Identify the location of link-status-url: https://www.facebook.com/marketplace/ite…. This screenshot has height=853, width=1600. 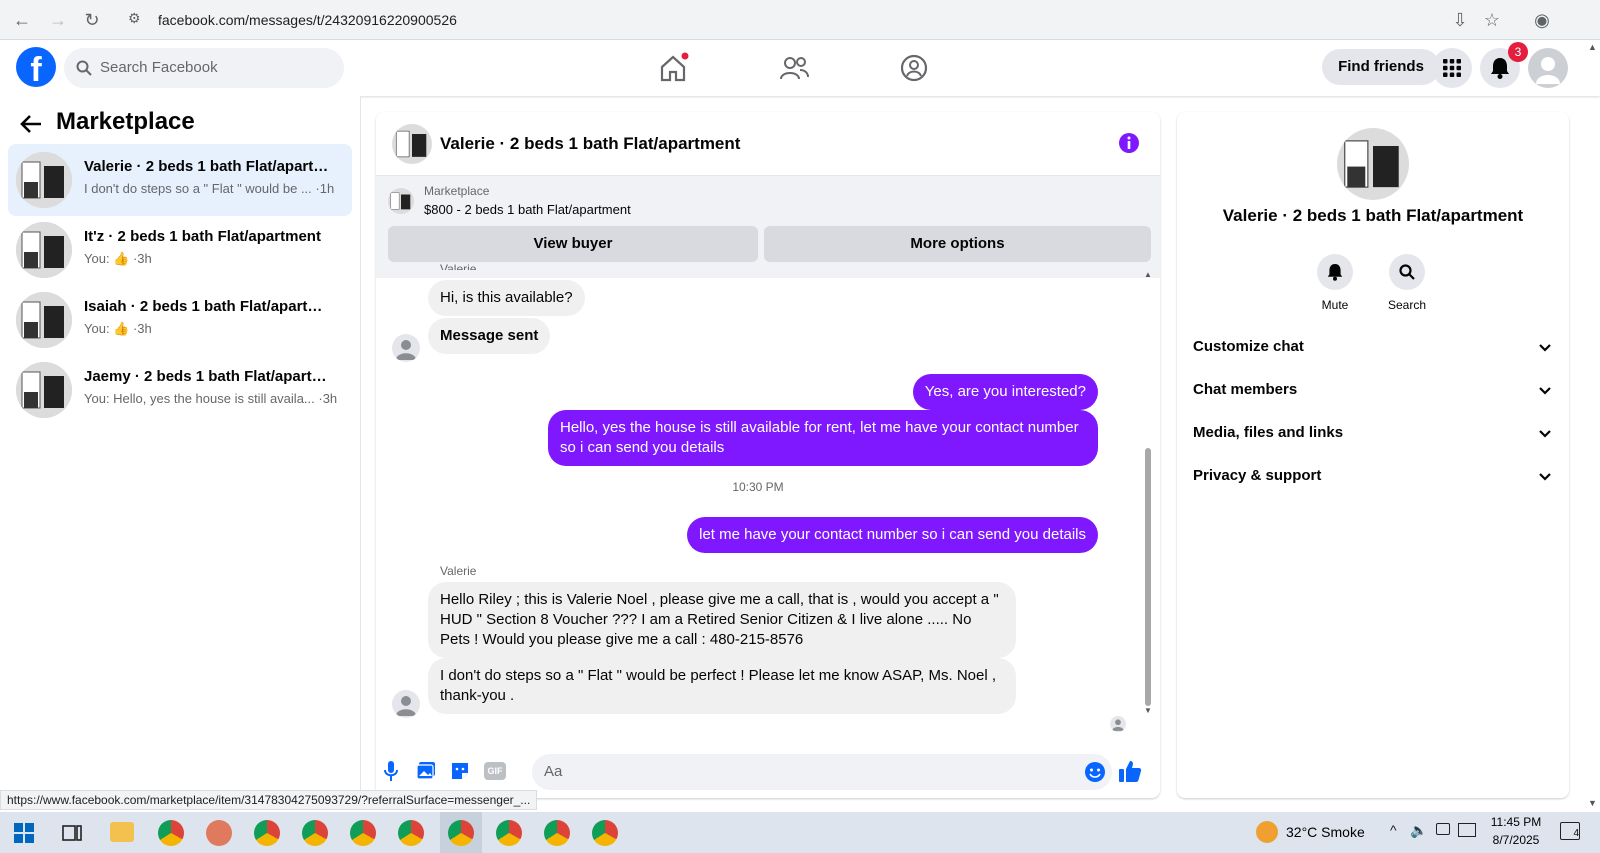
(269, 800).